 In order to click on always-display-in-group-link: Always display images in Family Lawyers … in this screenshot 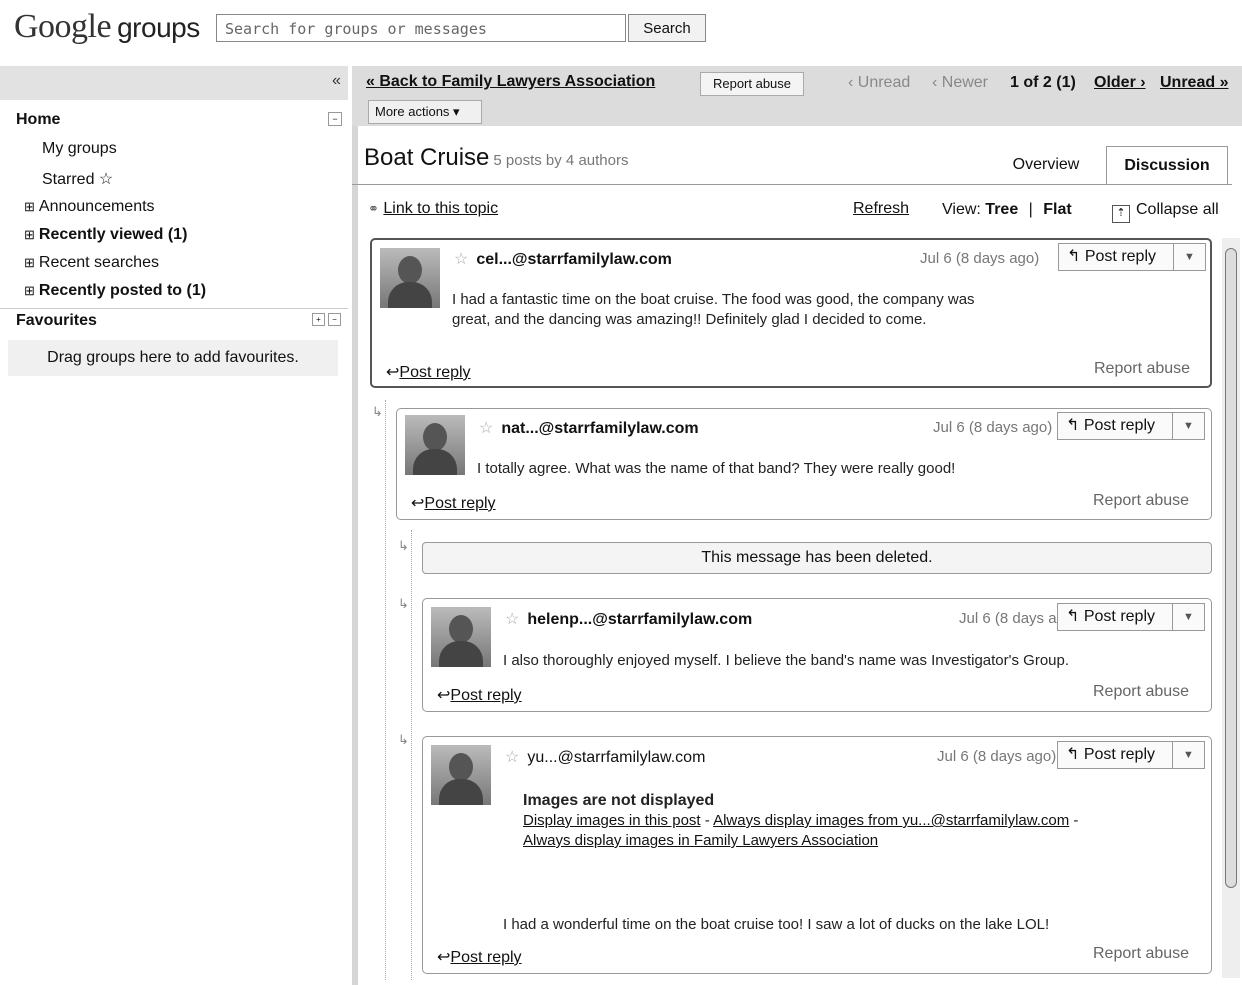, I will do `click(700, 840)`.